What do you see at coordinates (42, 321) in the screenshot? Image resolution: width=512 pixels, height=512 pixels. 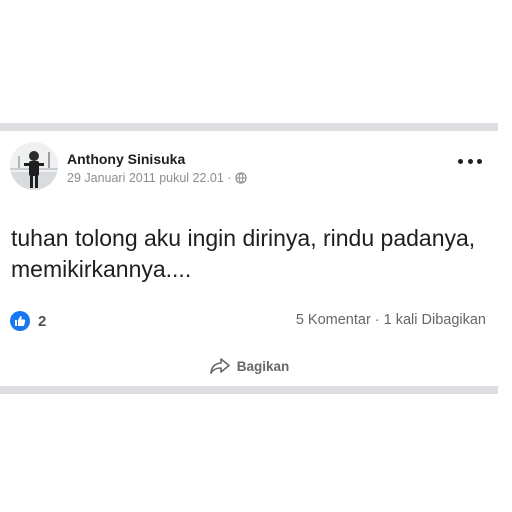 I see `reaction-count: 2` at bounding box center [42, 321].